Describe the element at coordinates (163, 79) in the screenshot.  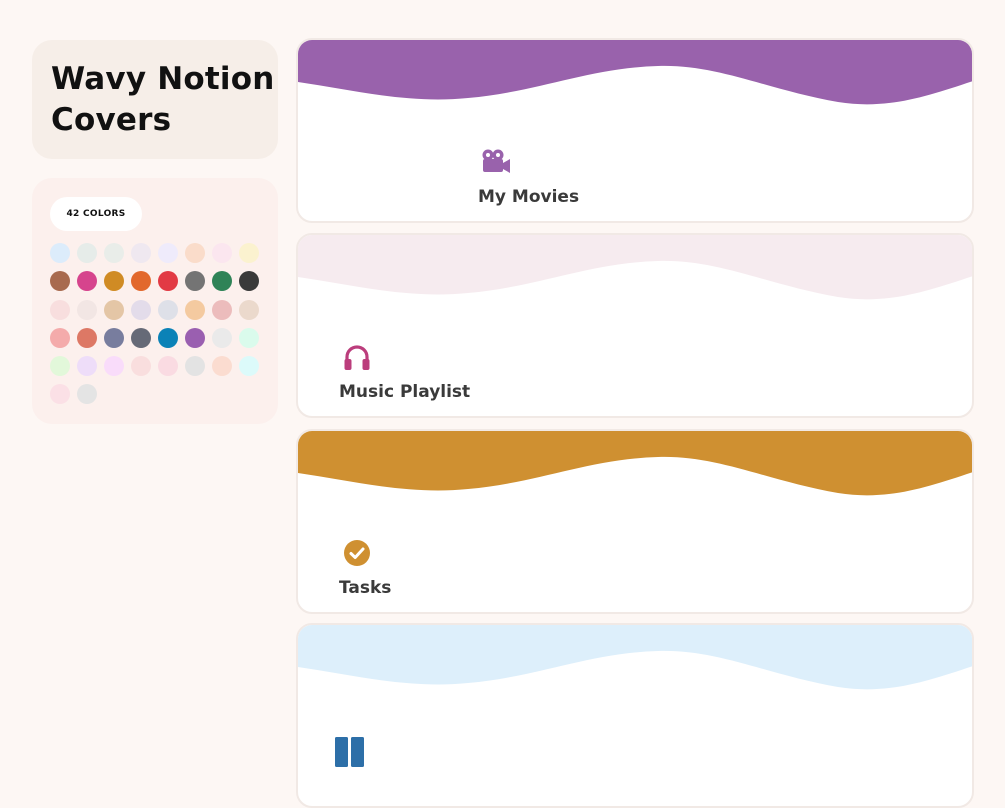
I see `page-title-line-1: Wavy Notion` at that location.